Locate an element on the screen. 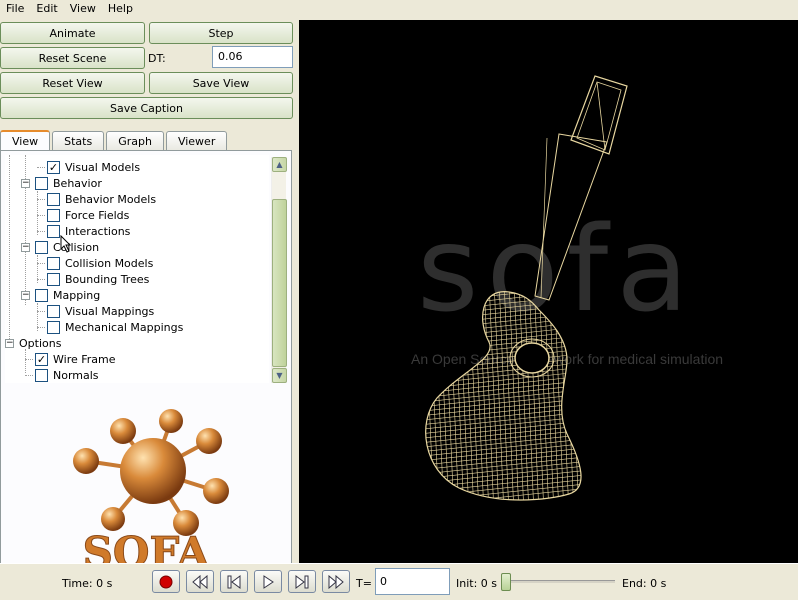  visual-models-checkbox: ✓ is located at coordinates (53, 167).